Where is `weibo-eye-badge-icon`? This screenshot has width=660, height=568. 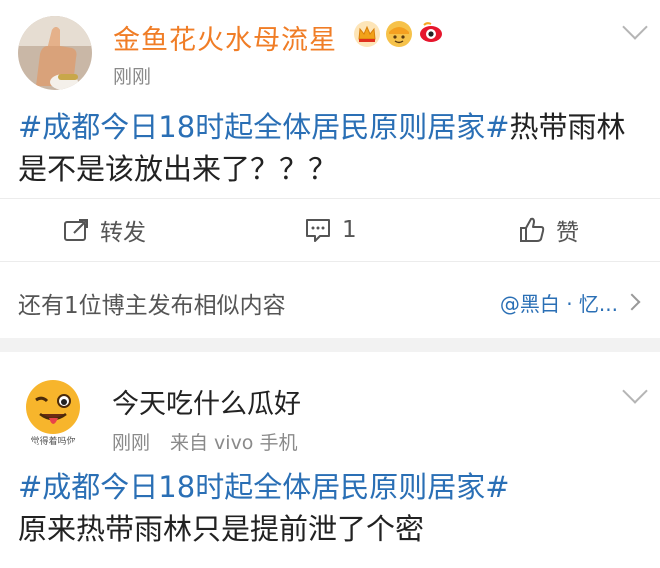 weibo-eye-badge-icon is located at coordinates (431, 34).